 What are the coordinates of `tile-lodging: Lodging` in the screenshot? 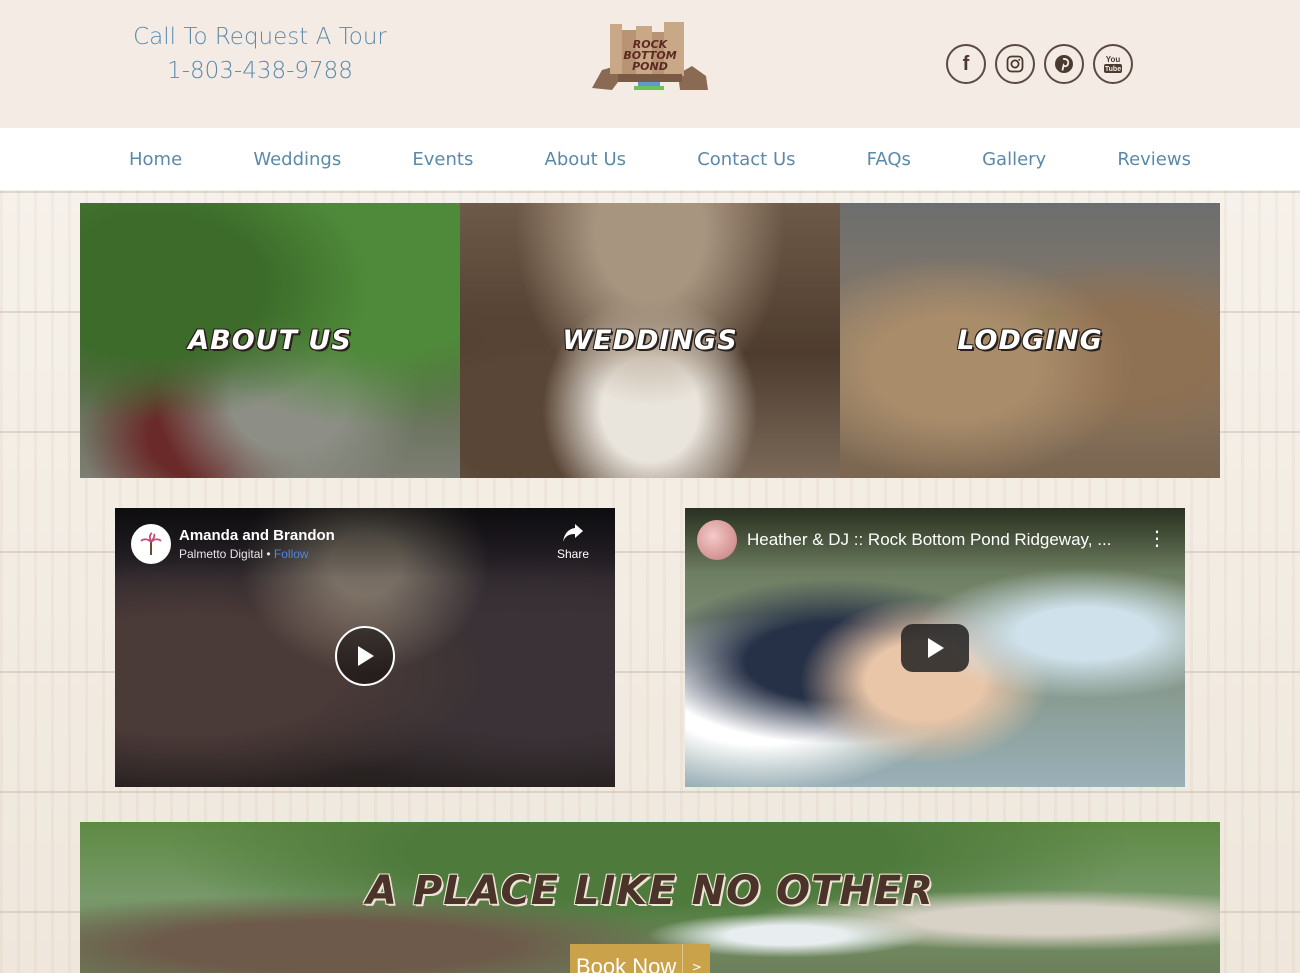 It's located at (1030, 340).